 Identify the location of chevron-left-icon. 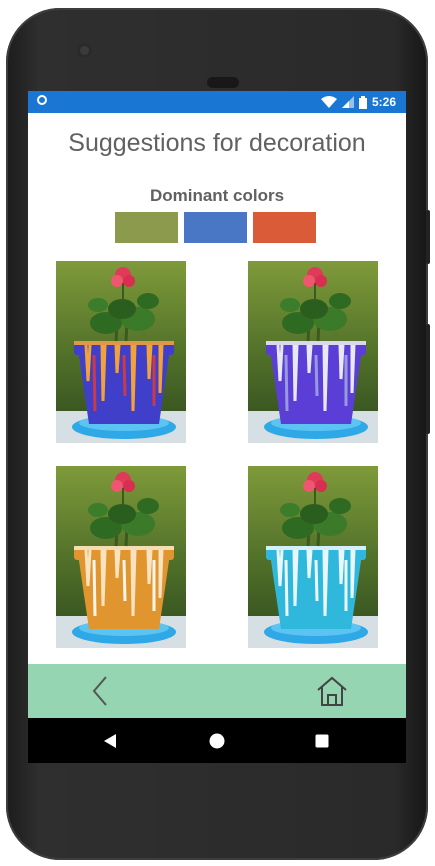
(102, 691).